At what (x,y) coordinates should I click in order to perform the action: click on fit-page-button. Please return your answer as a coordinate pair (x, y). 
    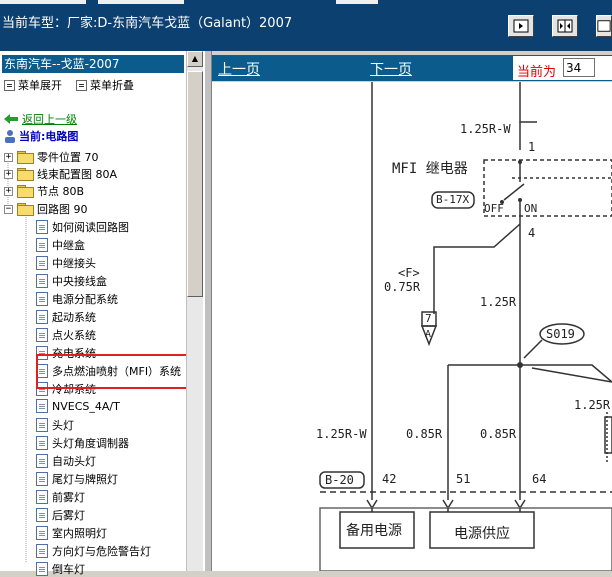
    Looking at the image, I should click on (604, 26).